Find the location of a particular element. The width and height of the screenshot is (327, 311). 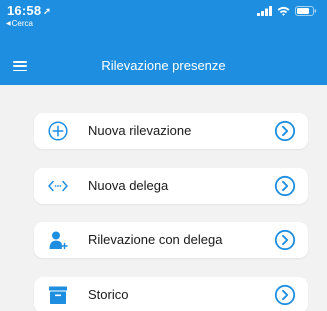

status-icons is located at coordinates (287, 11).